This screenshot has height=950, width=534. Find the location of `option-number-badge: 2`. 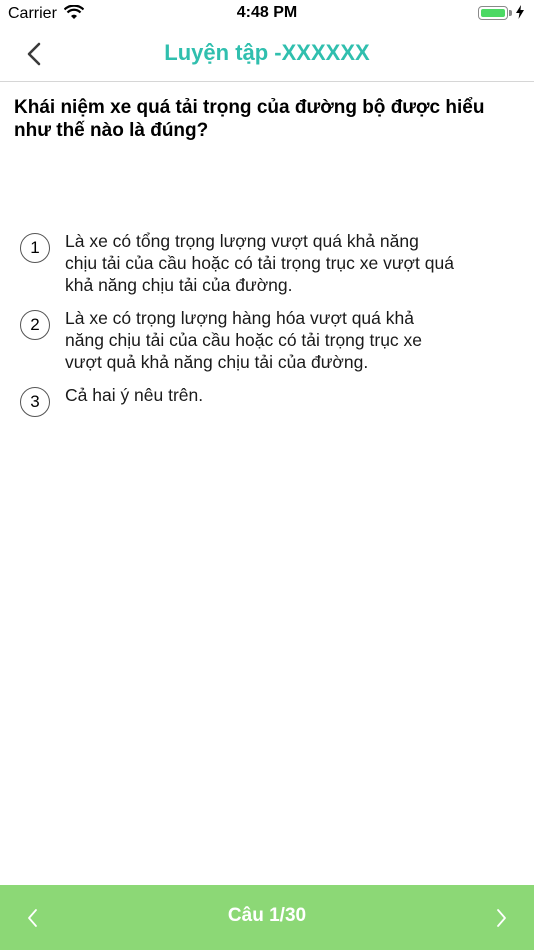

option-number-badge: 2 is located at coordinates (35, 325).